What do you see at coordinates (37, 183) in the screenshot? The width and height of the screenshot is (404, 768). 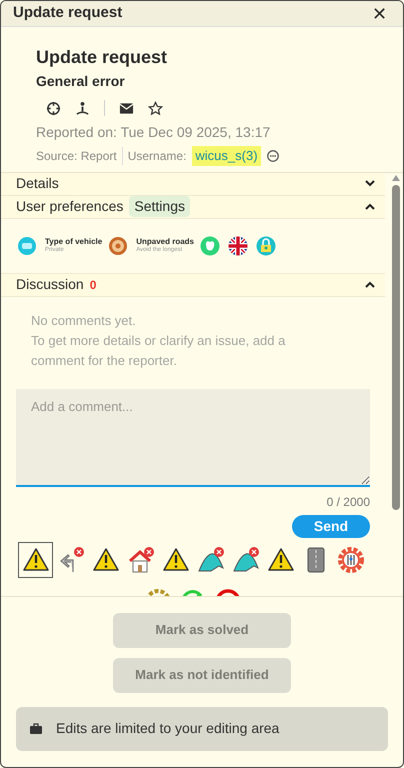 I see `section-title: Details` at bounding box center [37, 183].